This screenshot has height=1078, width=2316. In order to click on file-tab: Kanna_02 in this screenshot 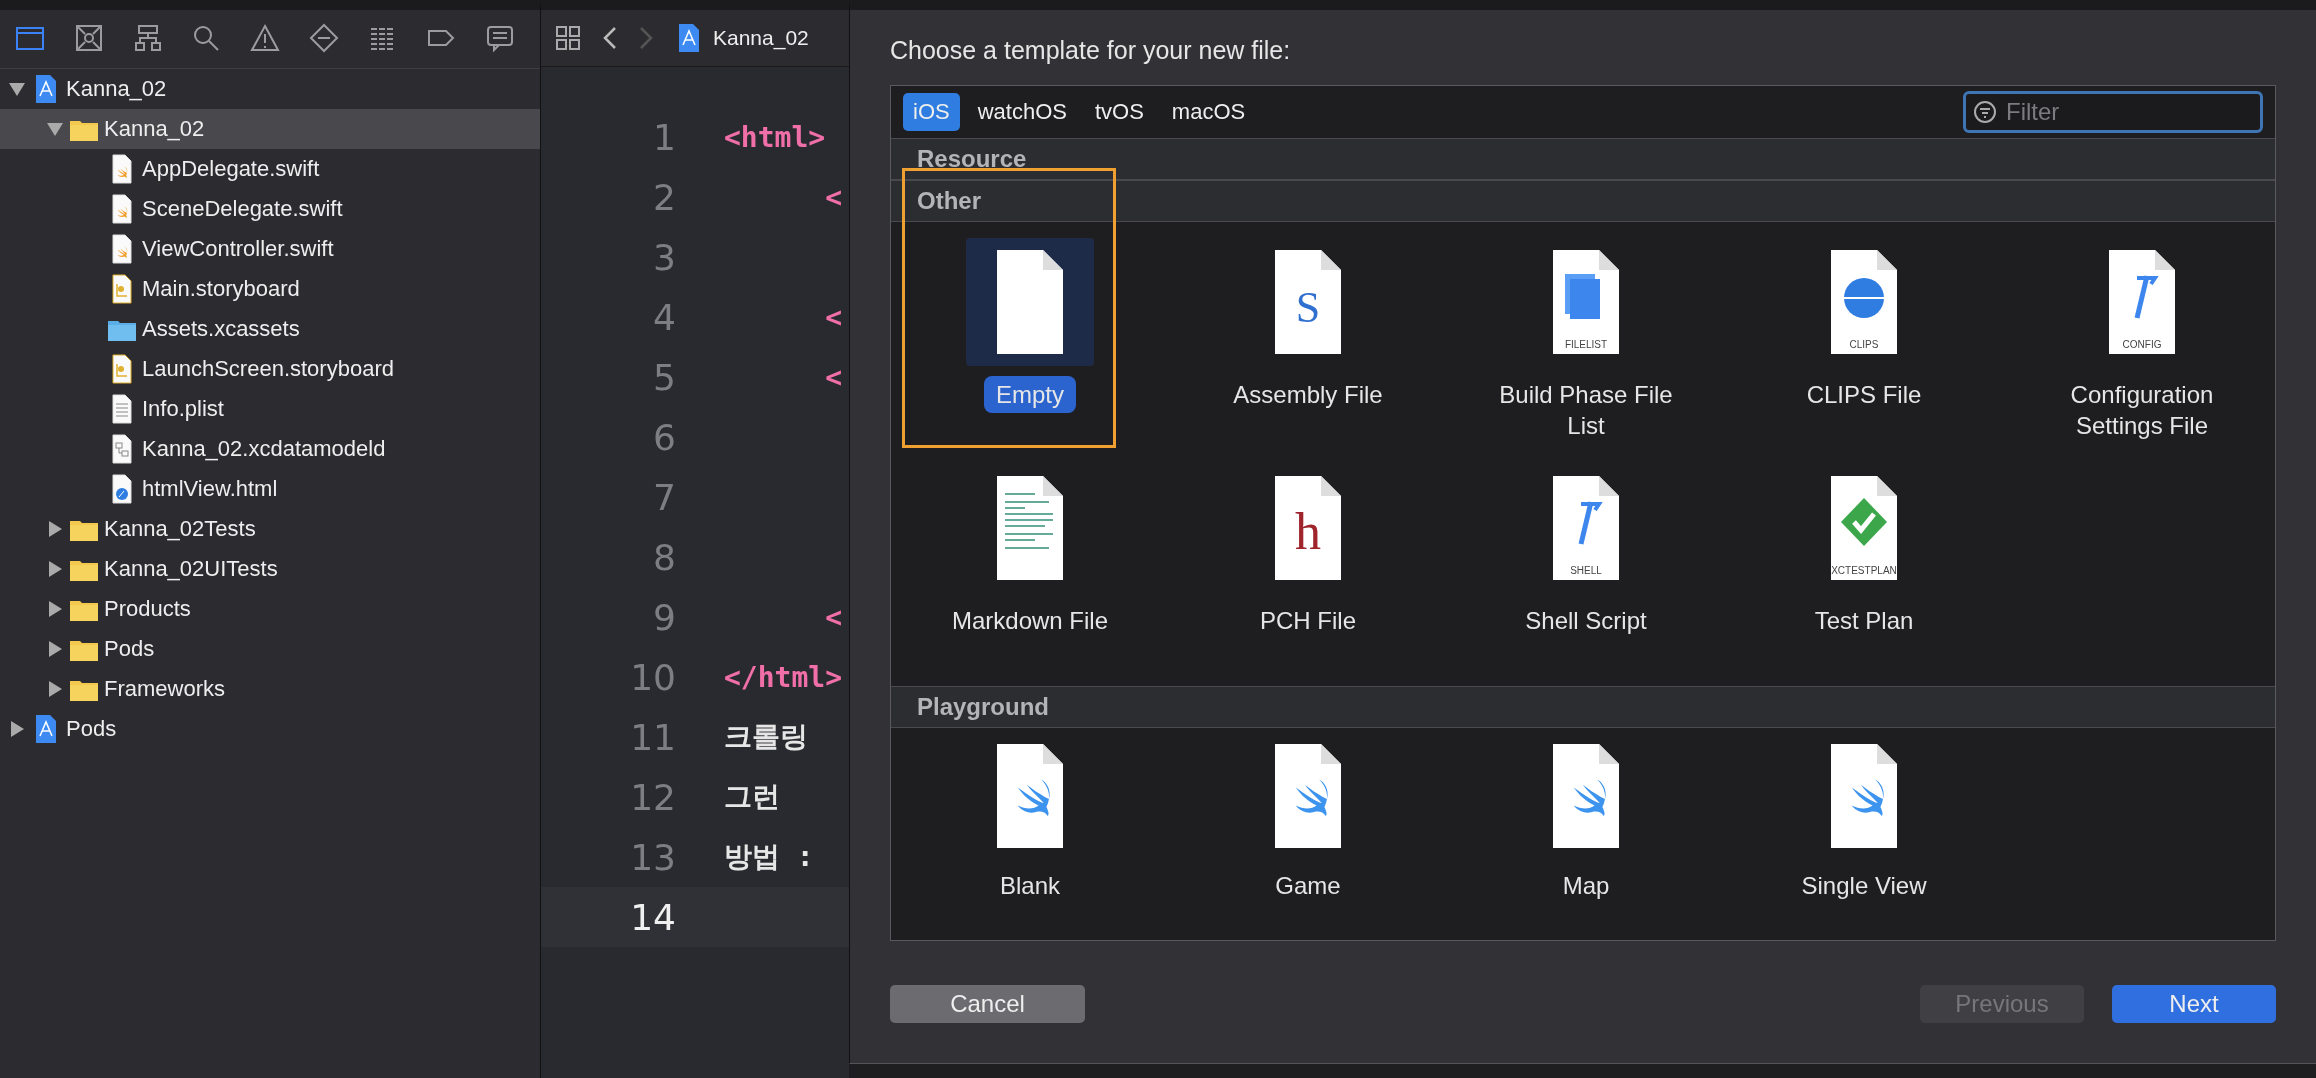, I will do `click(761, 38)`.